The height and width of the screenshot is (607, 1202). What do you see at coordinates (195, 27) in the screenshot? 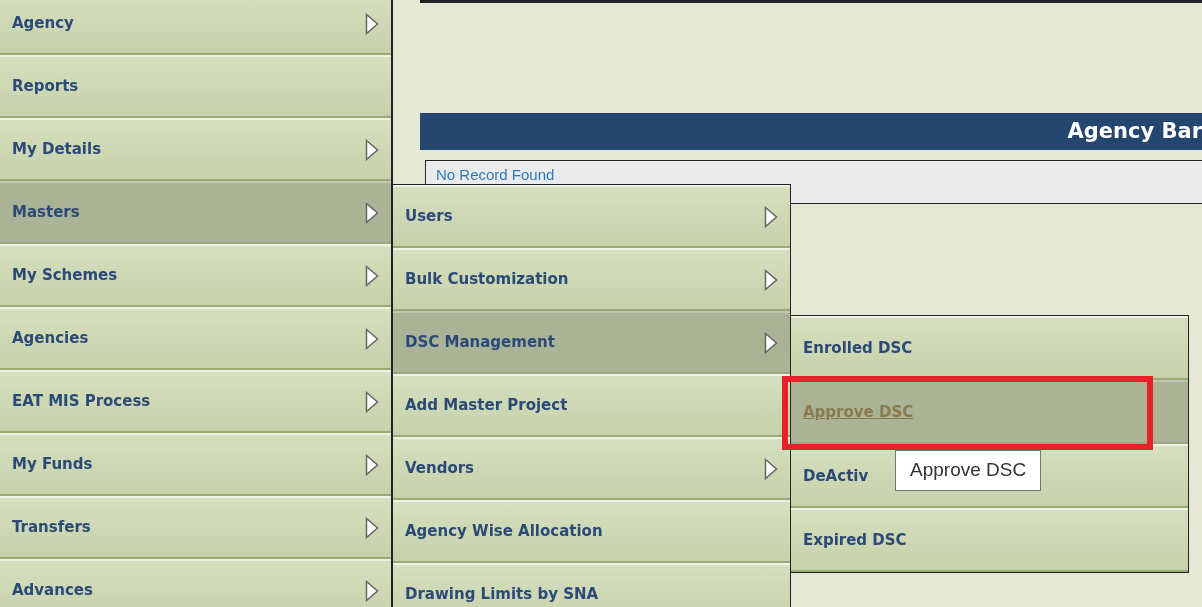
I see `menu-item: Agency` at bounding box center [195, 27].